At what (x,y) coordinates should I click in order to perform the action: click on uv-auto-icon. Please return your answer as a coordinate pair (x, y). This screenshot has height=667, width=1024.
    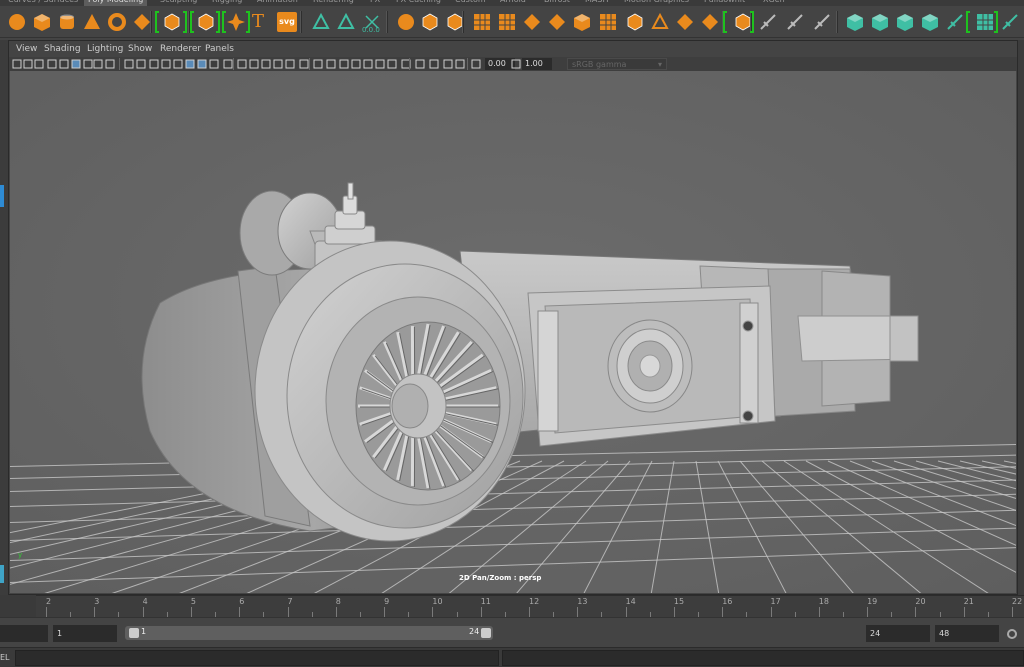
    Looking at the image, I should click on (930, 22).